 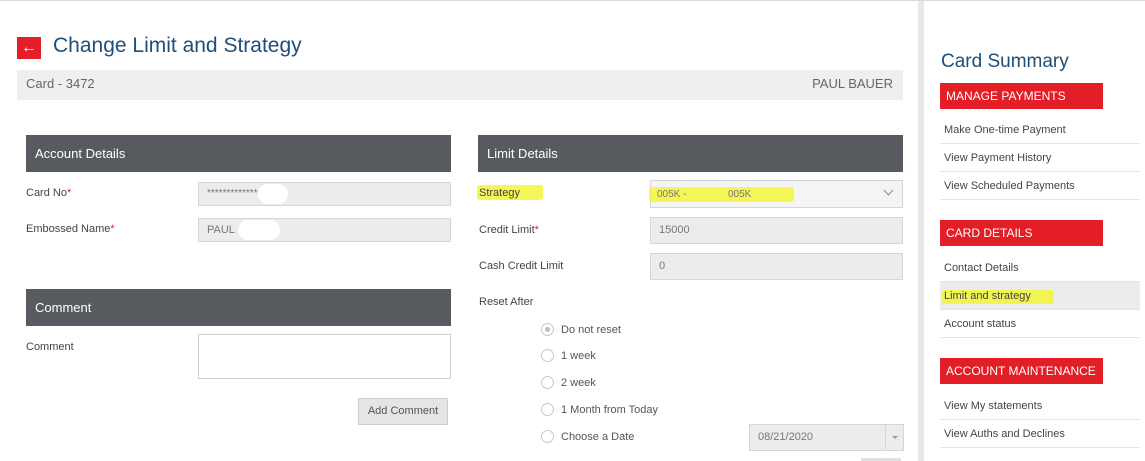 I want to click on radio-1-month, so click(x=547, y=409).